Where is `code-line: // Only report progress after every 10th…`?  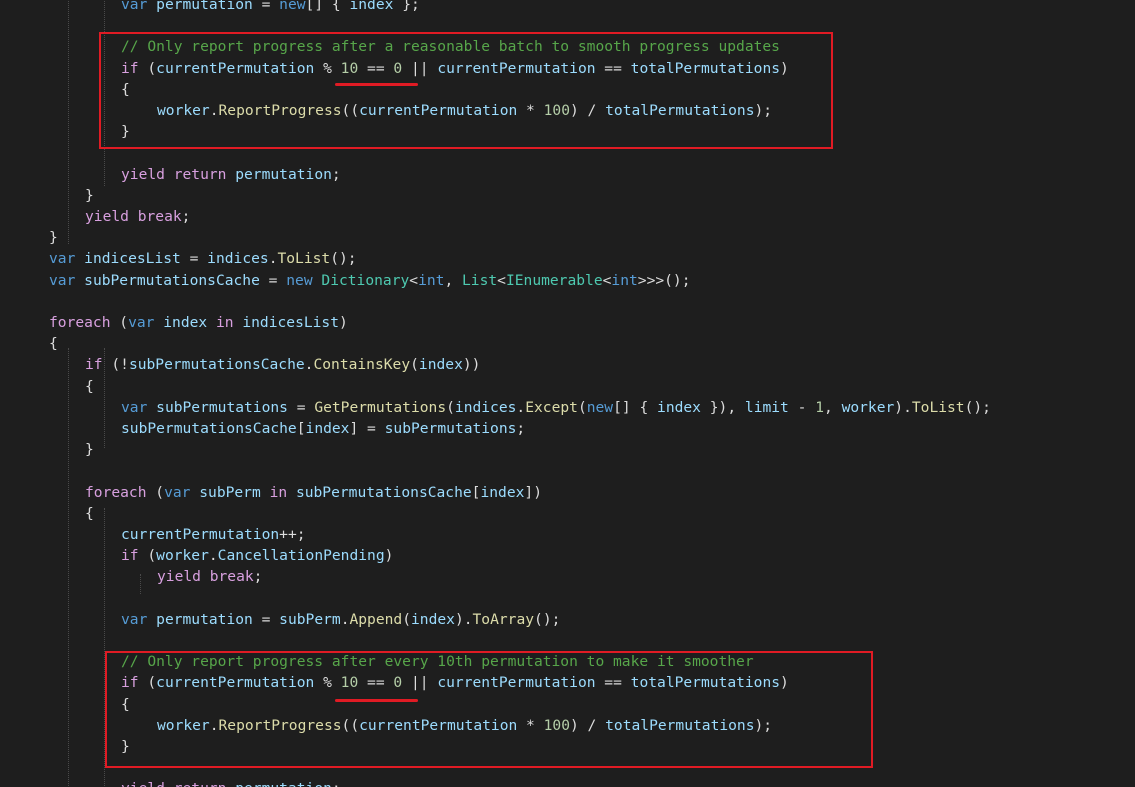
code-line: // Only report progress after every 10th… is located at coordinates (437, 661).